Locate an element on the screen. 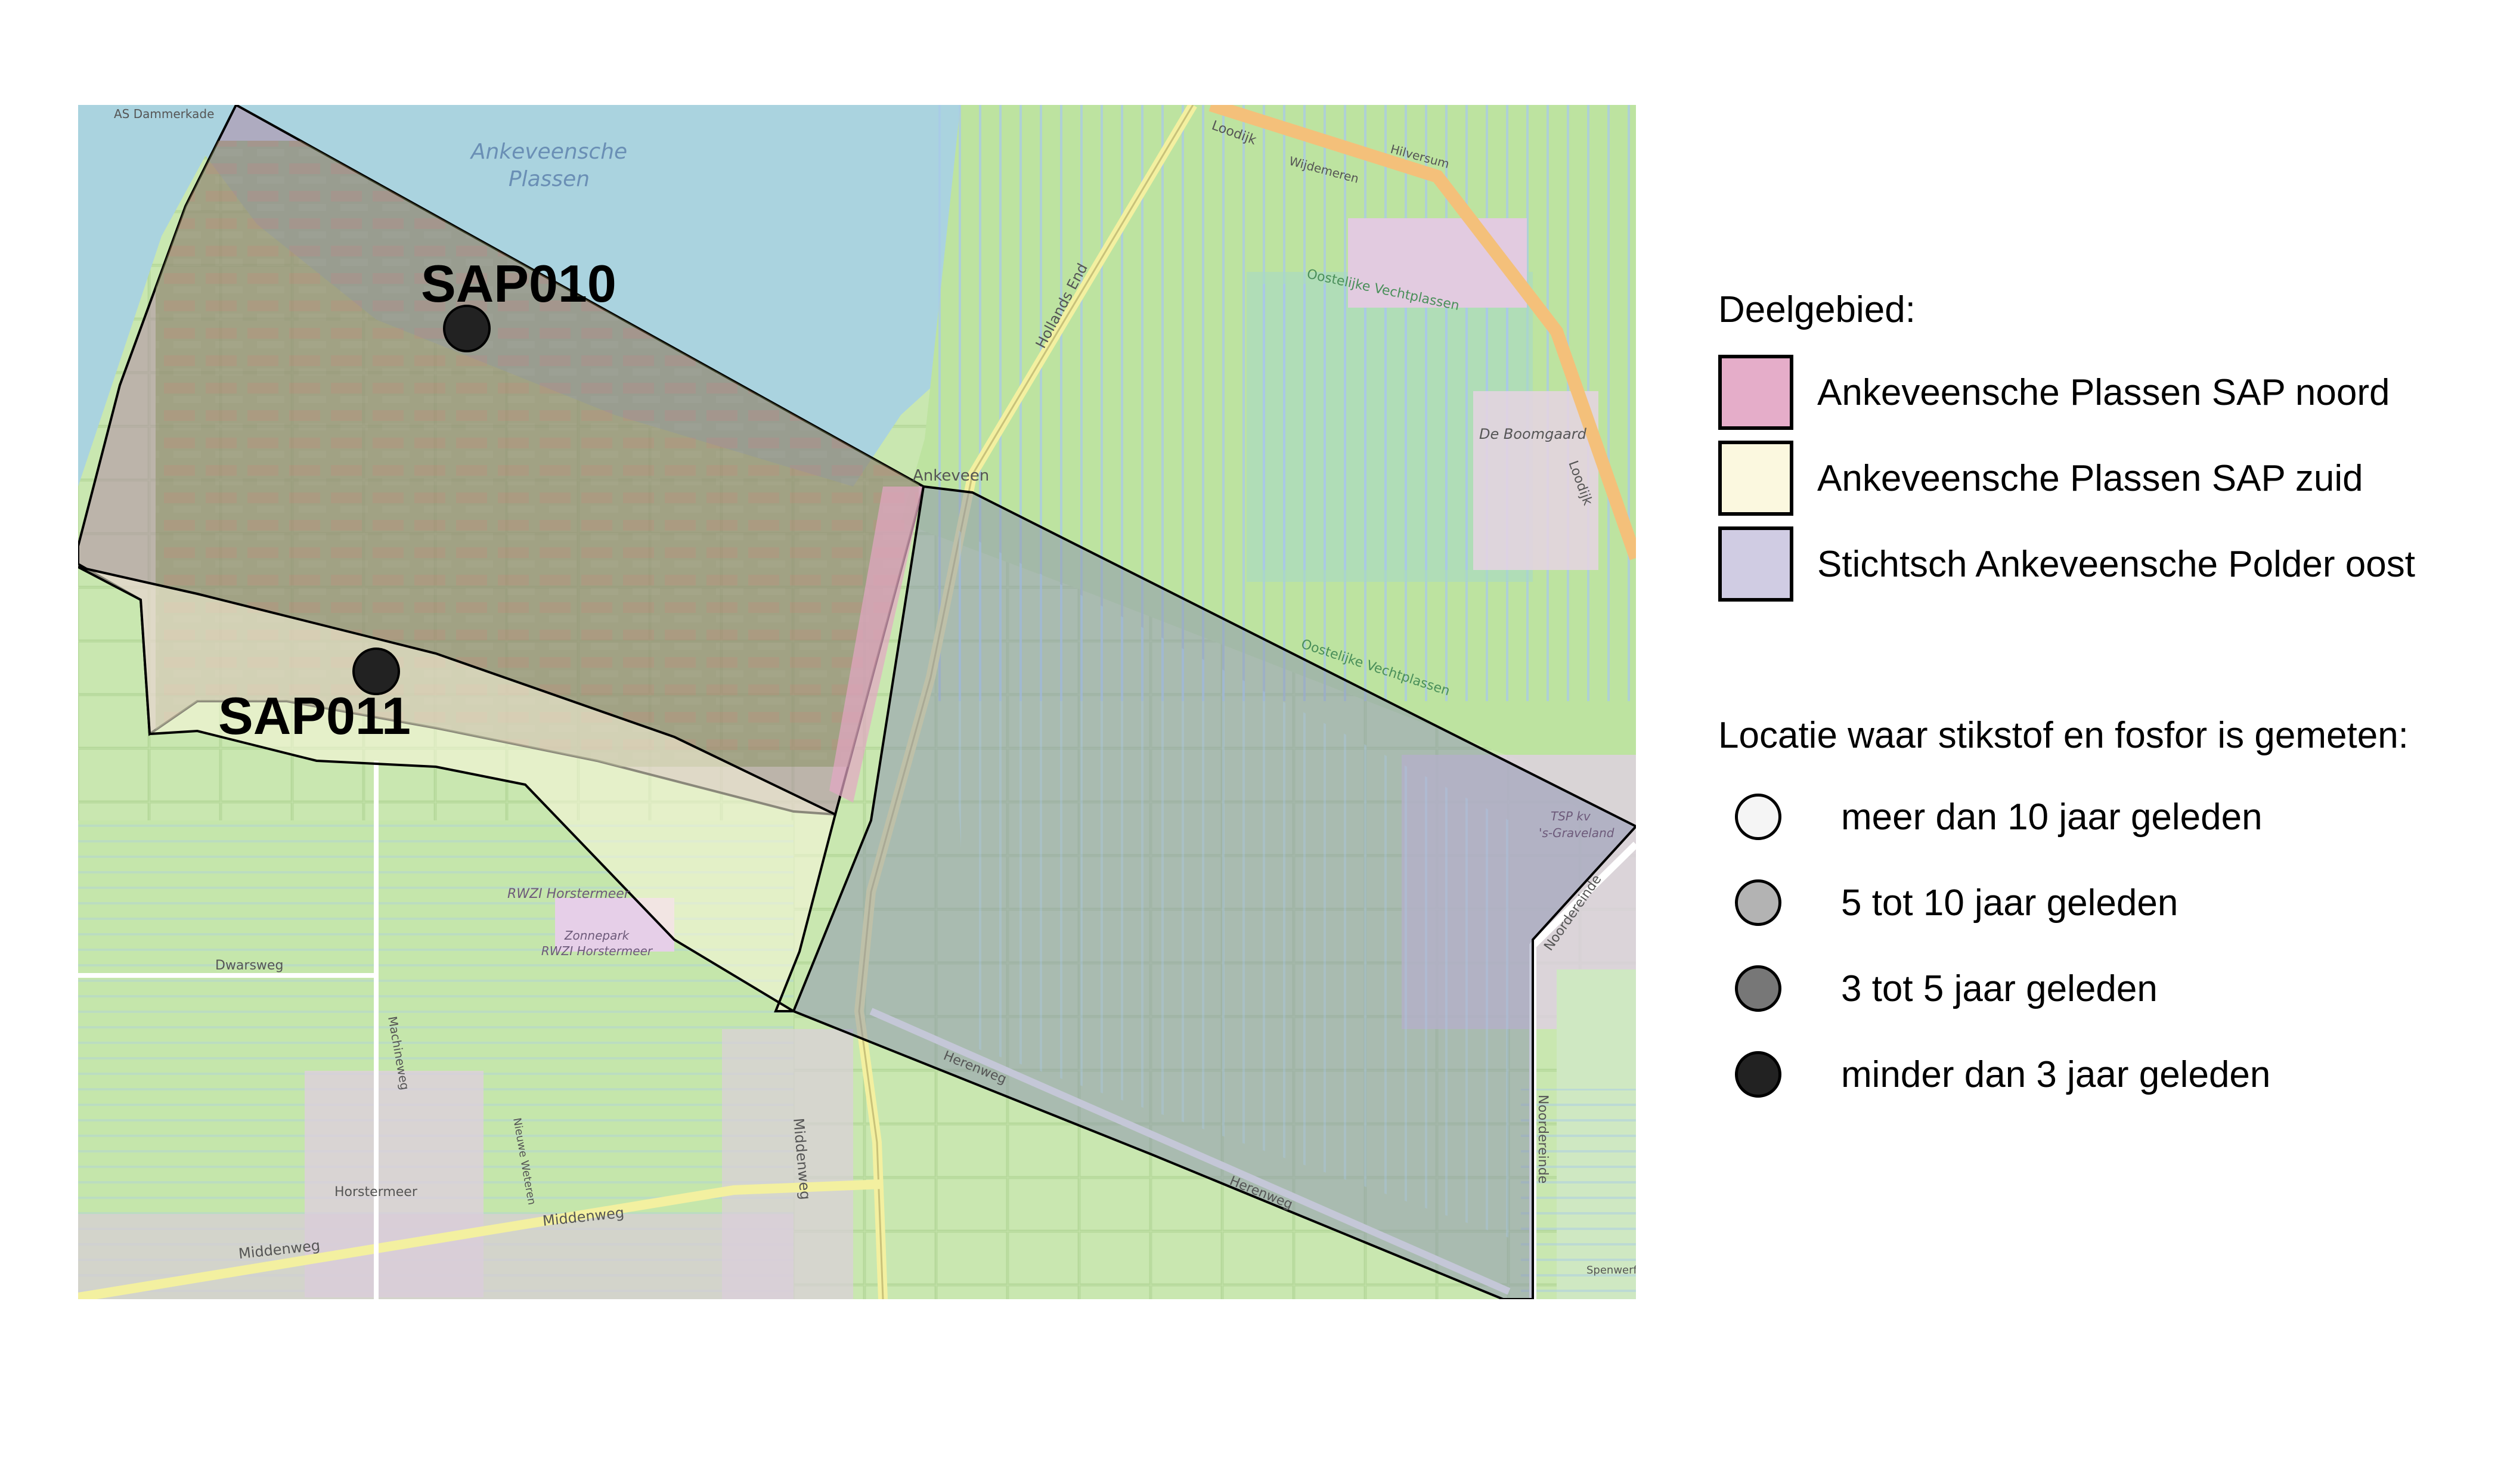 The width and height of the screenshot is (2504, 1484). legend-label-sap-zuid: Ankeveensche Plassen SAP zuid is located at coordinates (2090, 478).